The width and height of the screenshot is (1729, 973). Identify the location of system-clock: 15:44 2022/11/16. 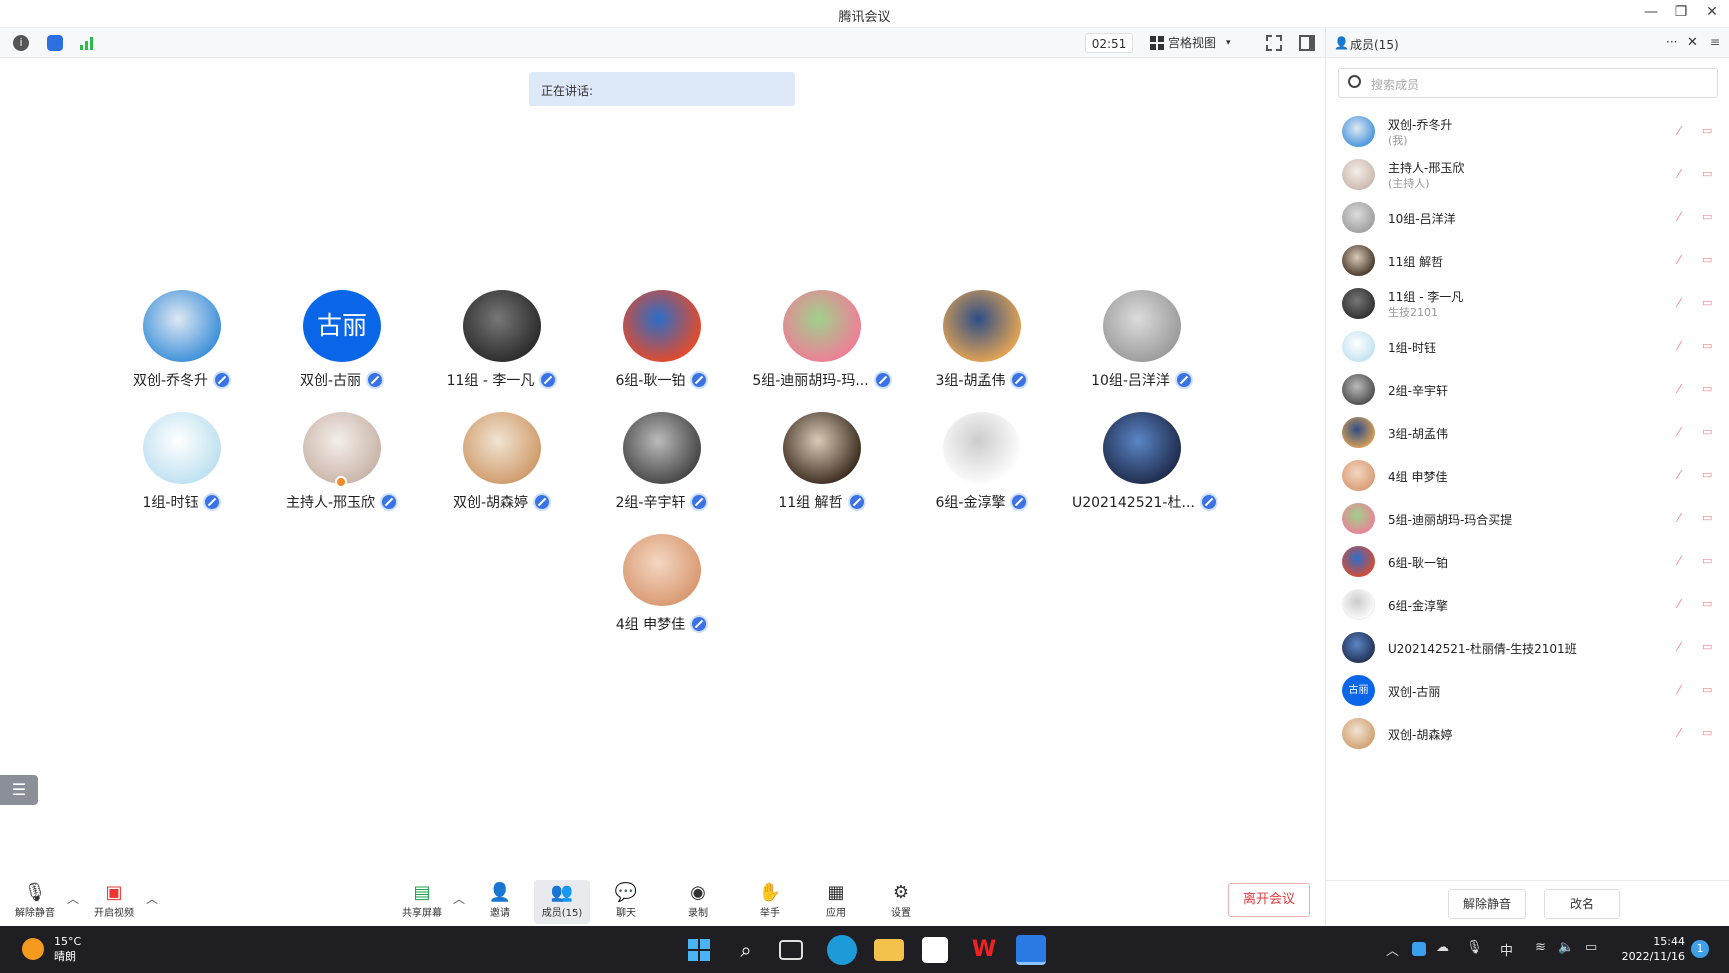
(1653, 949).